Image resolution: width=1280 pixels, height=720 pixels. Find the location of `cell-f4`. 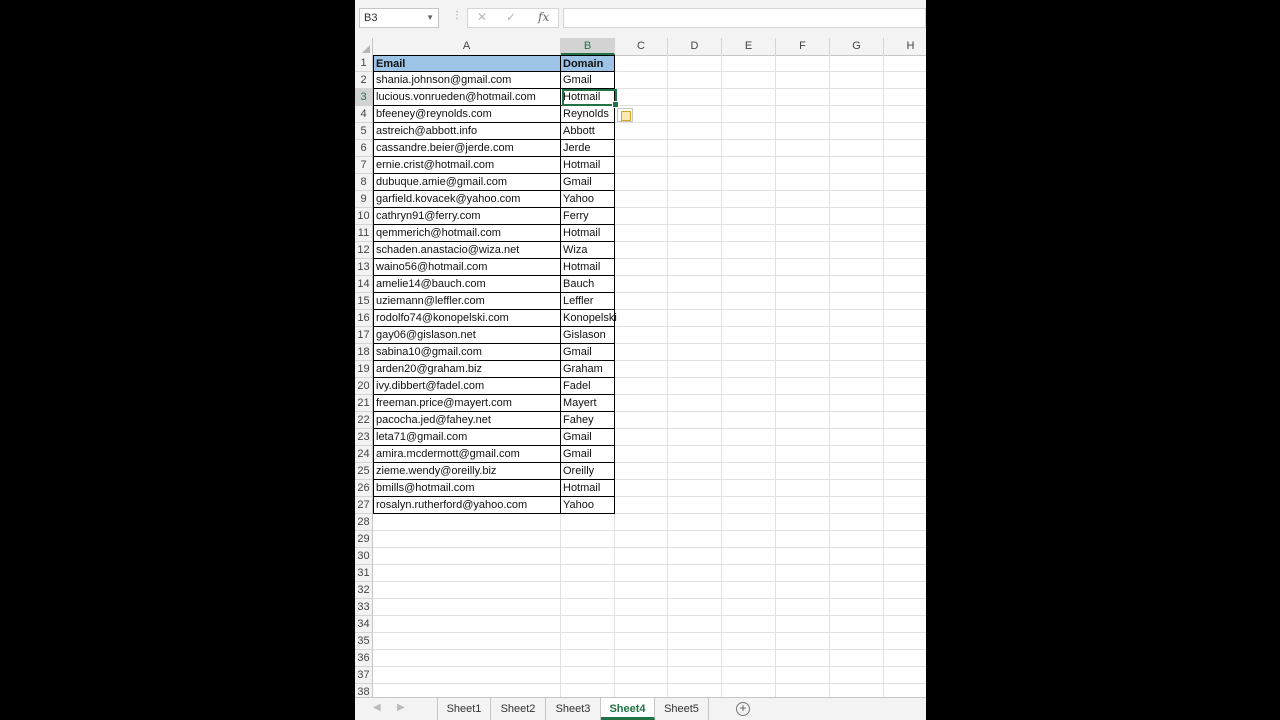

cell-f4 is located at coordinates (803, 114).